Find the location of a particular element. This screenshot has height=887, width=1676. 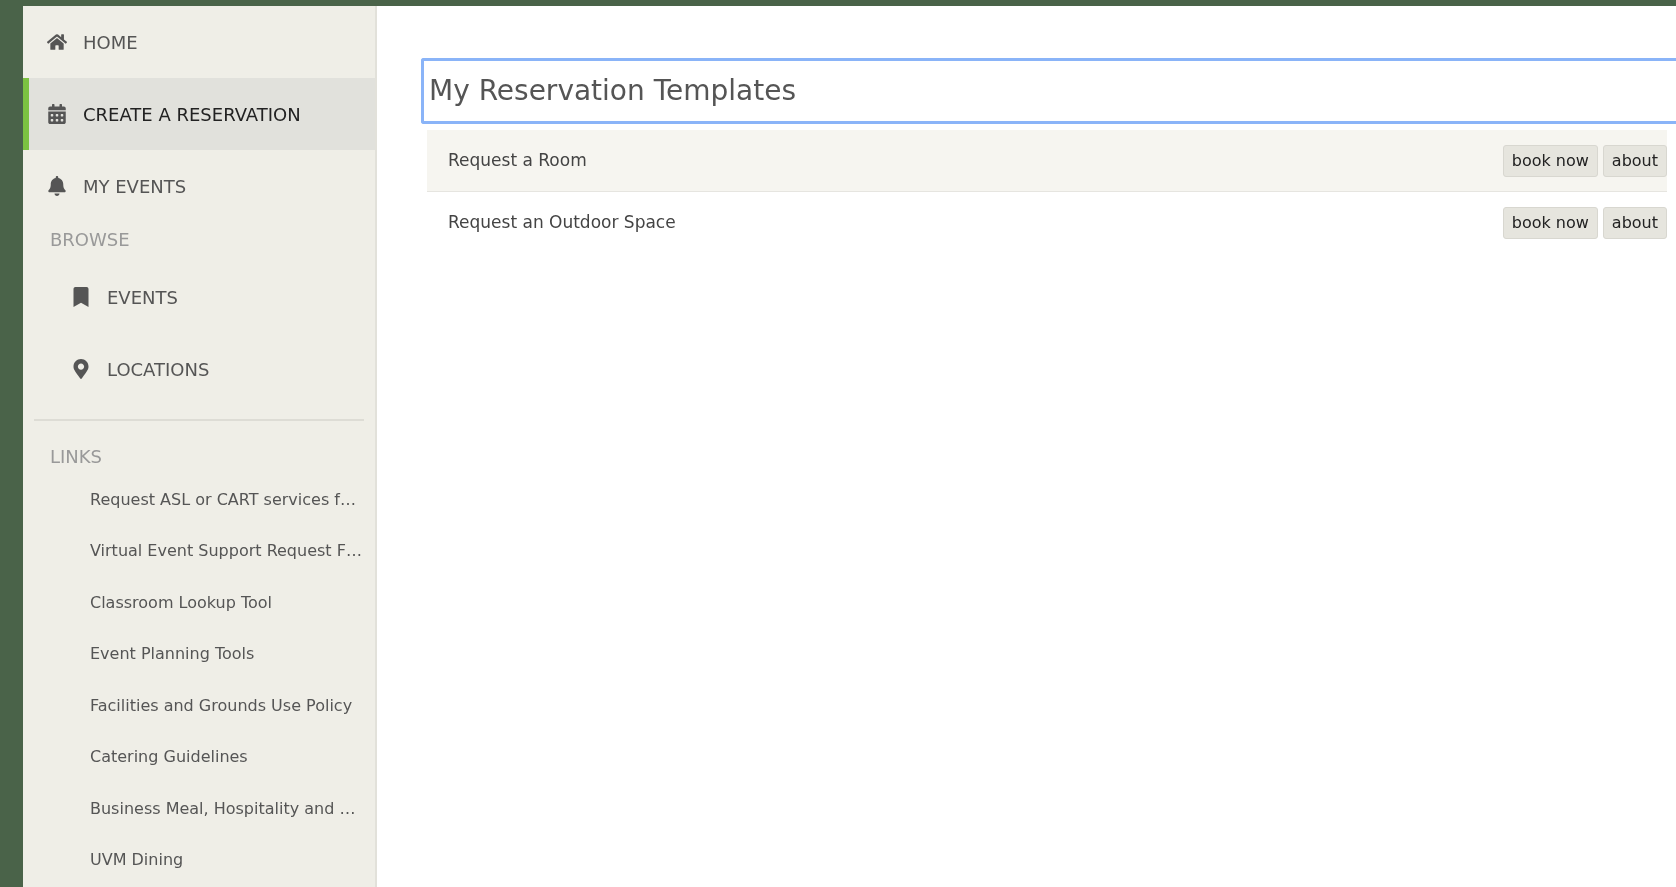

section-heading: LINKS is located at coordinates (76, 457).